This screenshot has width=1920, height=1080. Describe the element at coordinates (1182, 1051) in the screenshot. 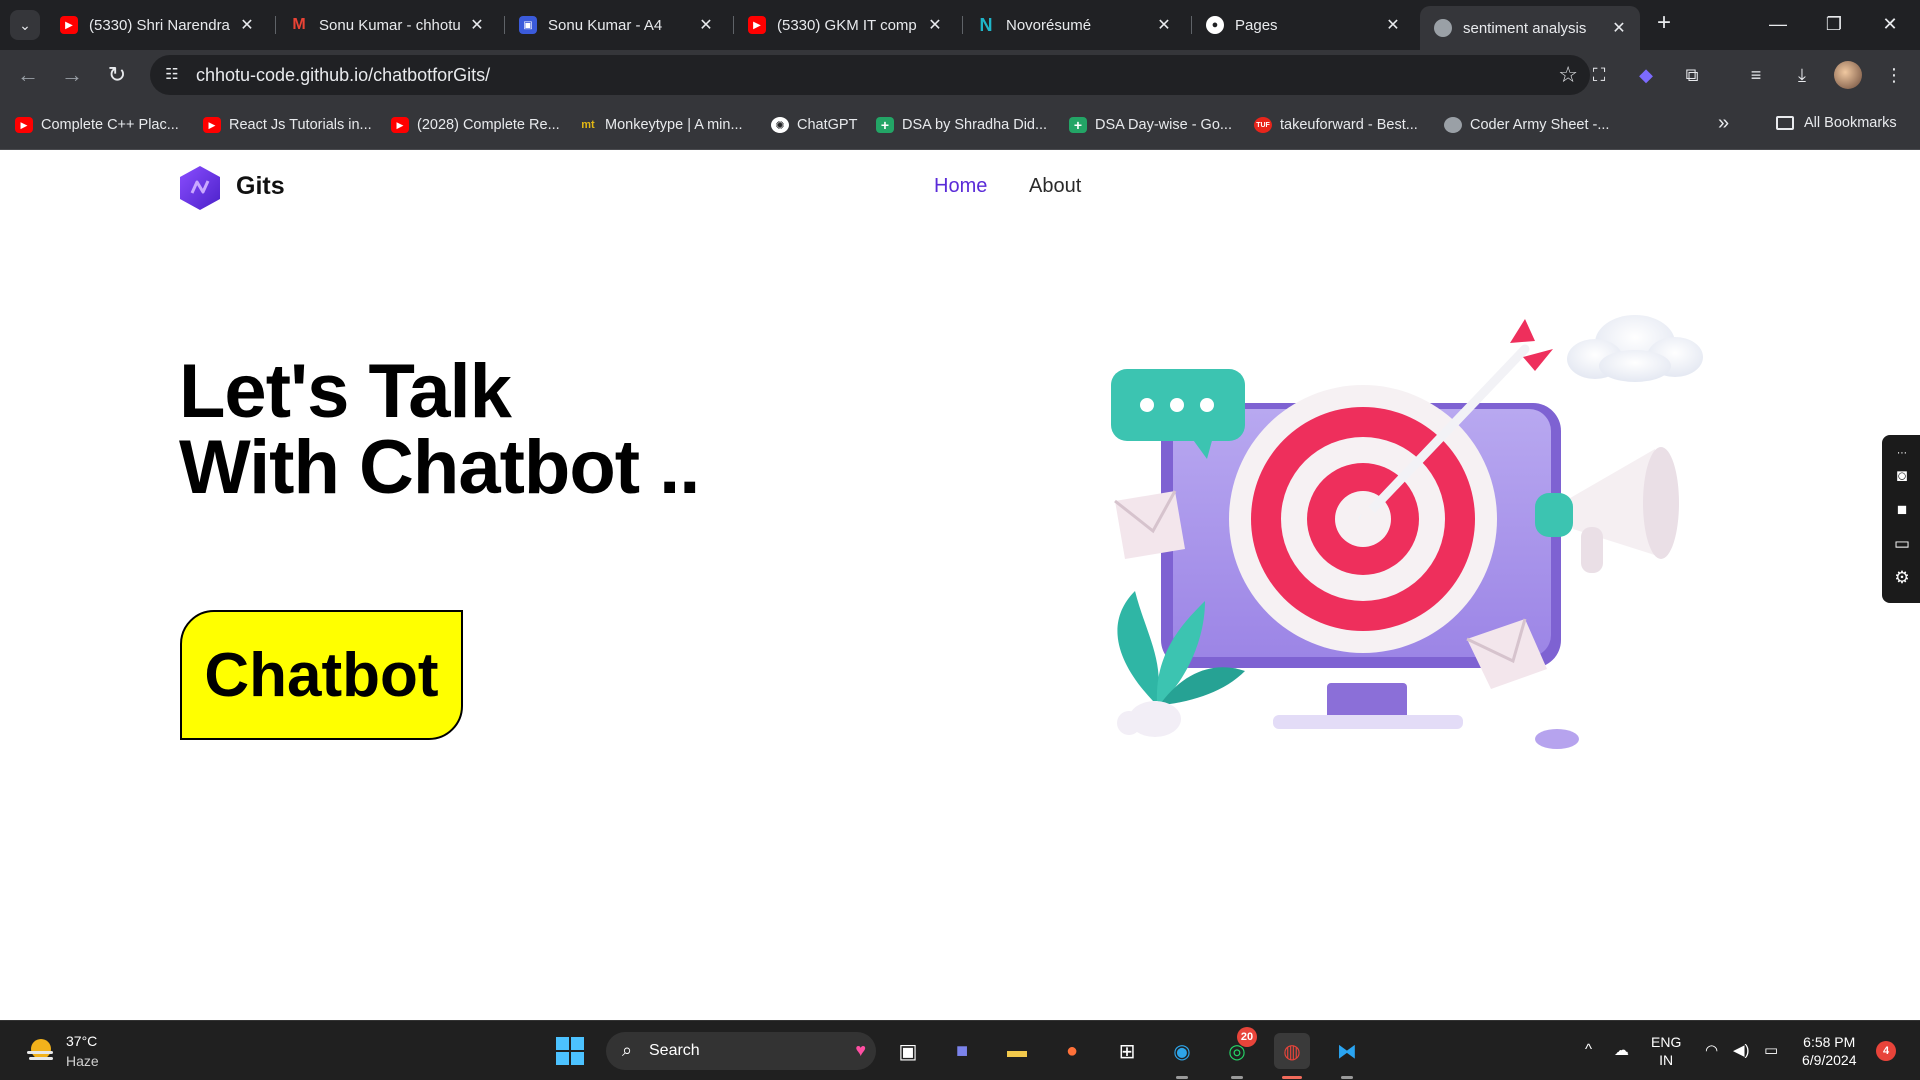

I see `edge-icon: ◉` at that location.